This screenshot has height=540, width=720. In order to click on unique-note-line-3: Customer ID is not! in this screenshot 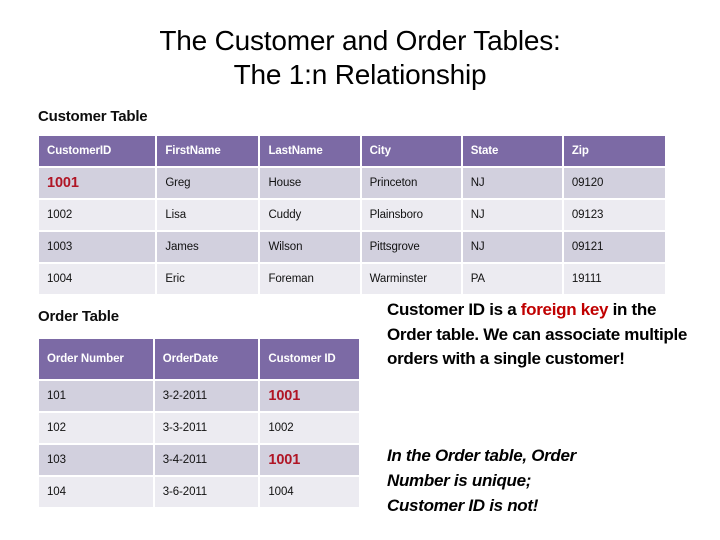, I will do `click(463, 505)`.